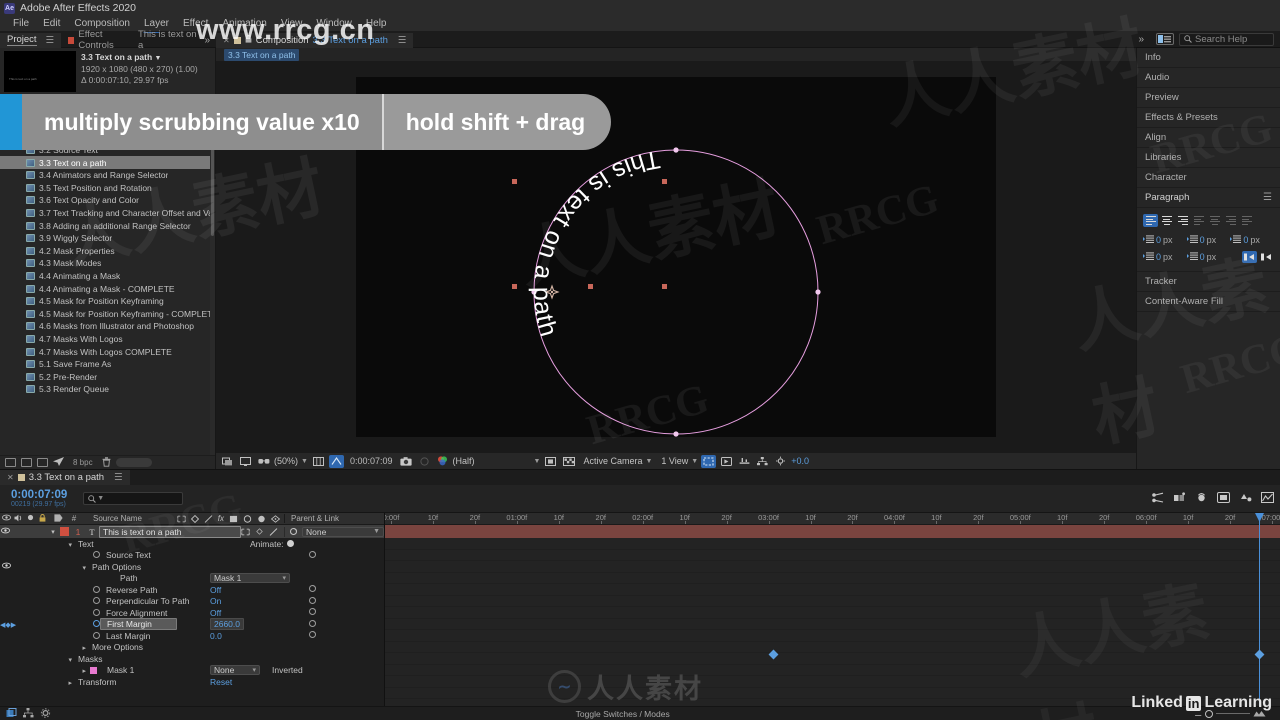 The width and height of the screenshot is (1280, 720). What do you see at coordinates (5, 531) in the screenshot?
I see `layer-video-toggle` at bounding box center [5, 531].